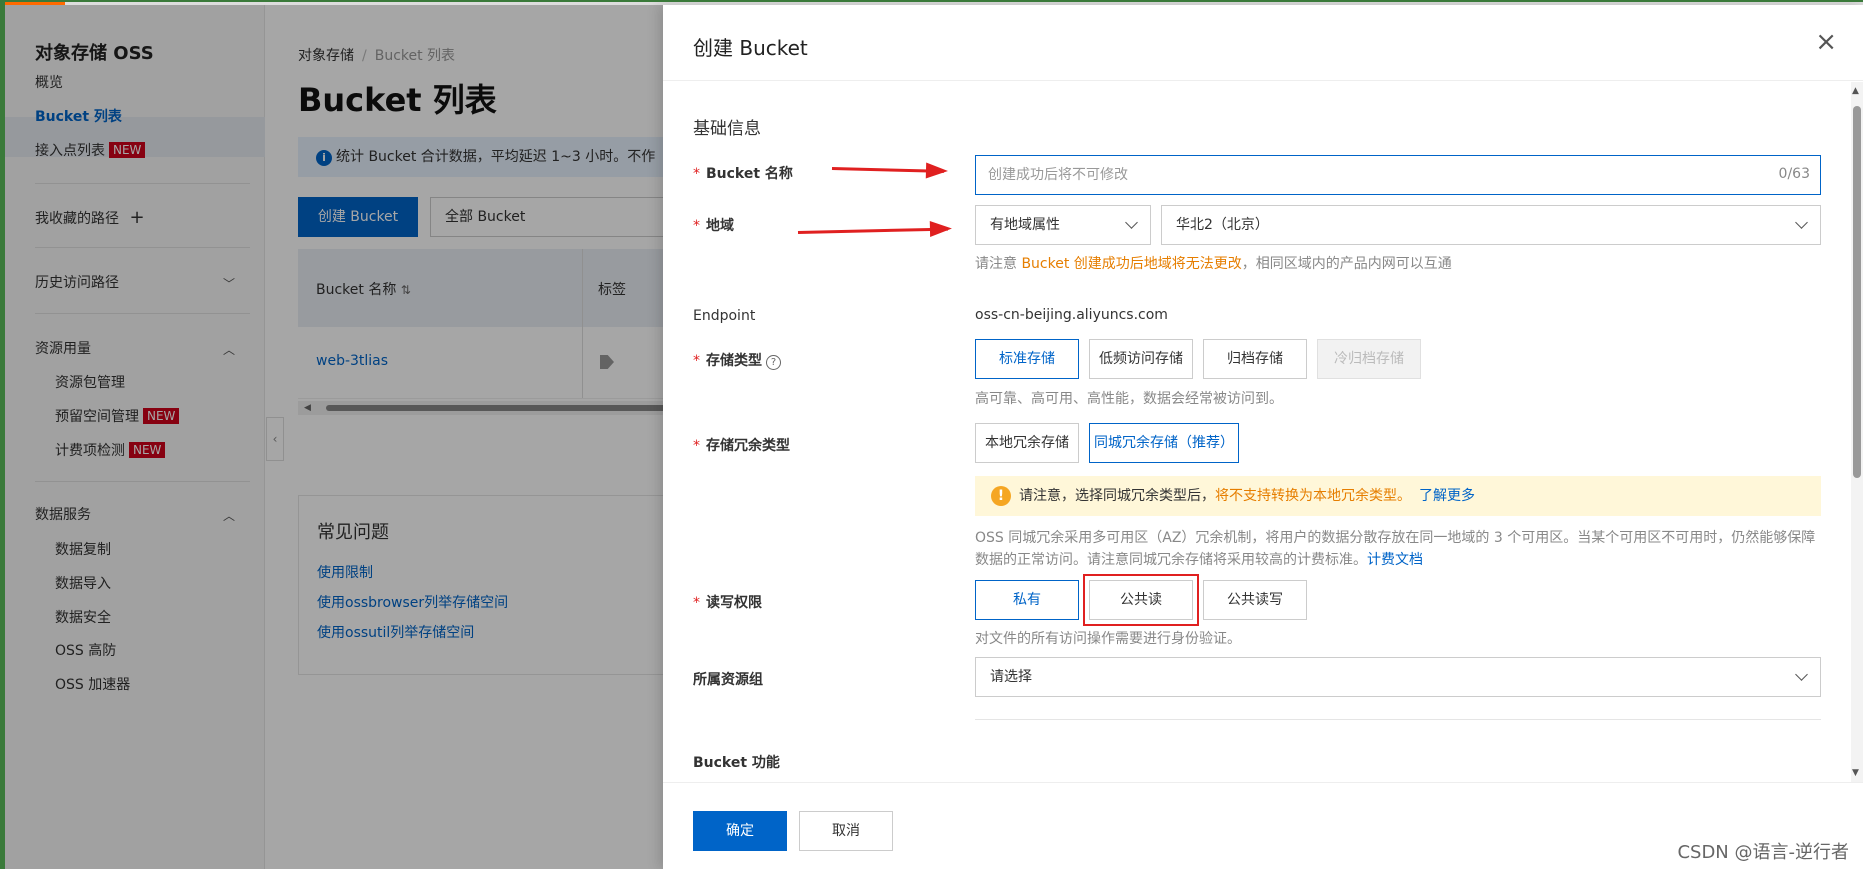  I want to click on confirm-button: 确定, so click(740, 831).